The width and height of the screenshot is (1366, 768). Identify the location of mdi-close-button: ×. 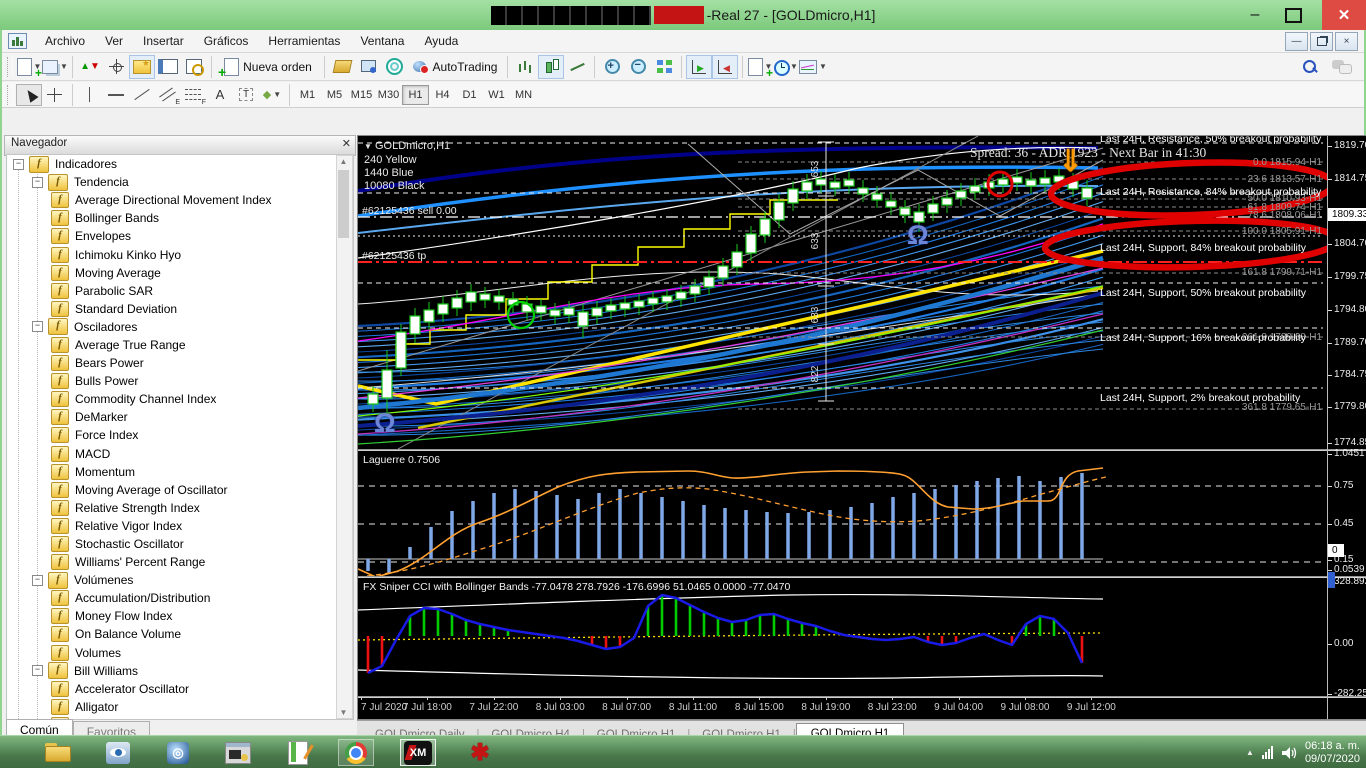
(1346, 41).